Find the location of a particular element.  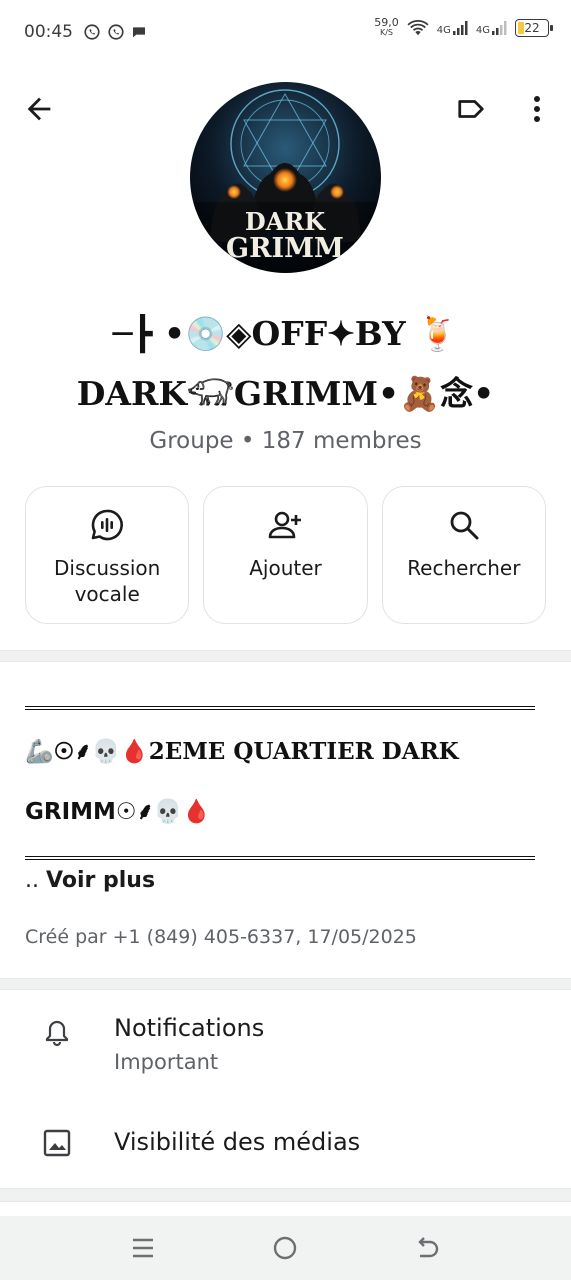

add-person-icon is located at coordinates (285, 525).